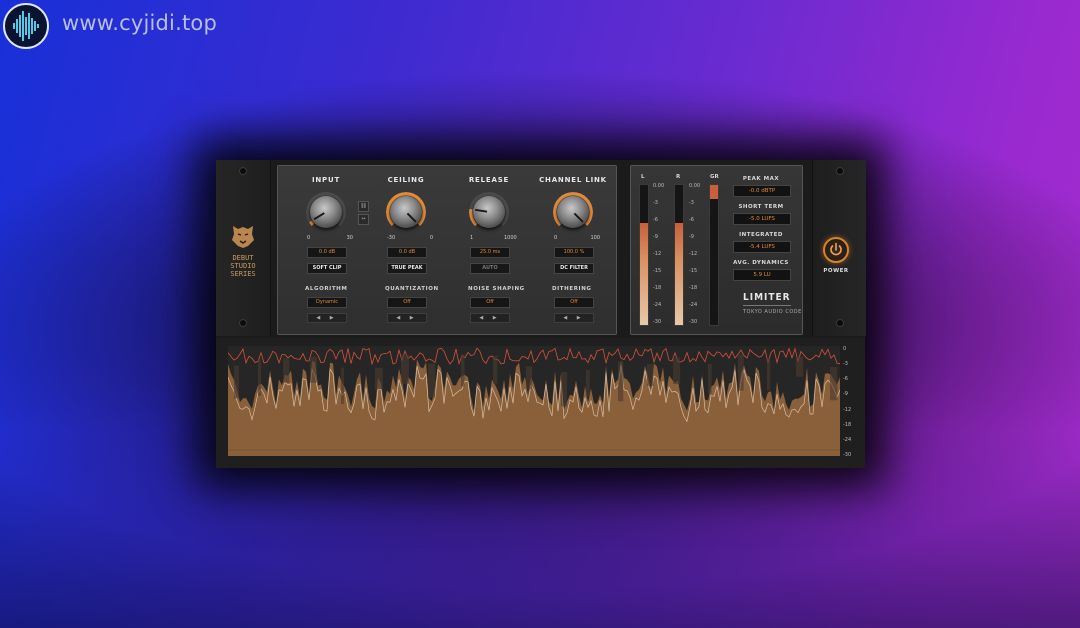  What do you see at coordinates (845, 364) in the screenshot?
I see `wave-scale-tick: -3` at bounding box center [845, 364].